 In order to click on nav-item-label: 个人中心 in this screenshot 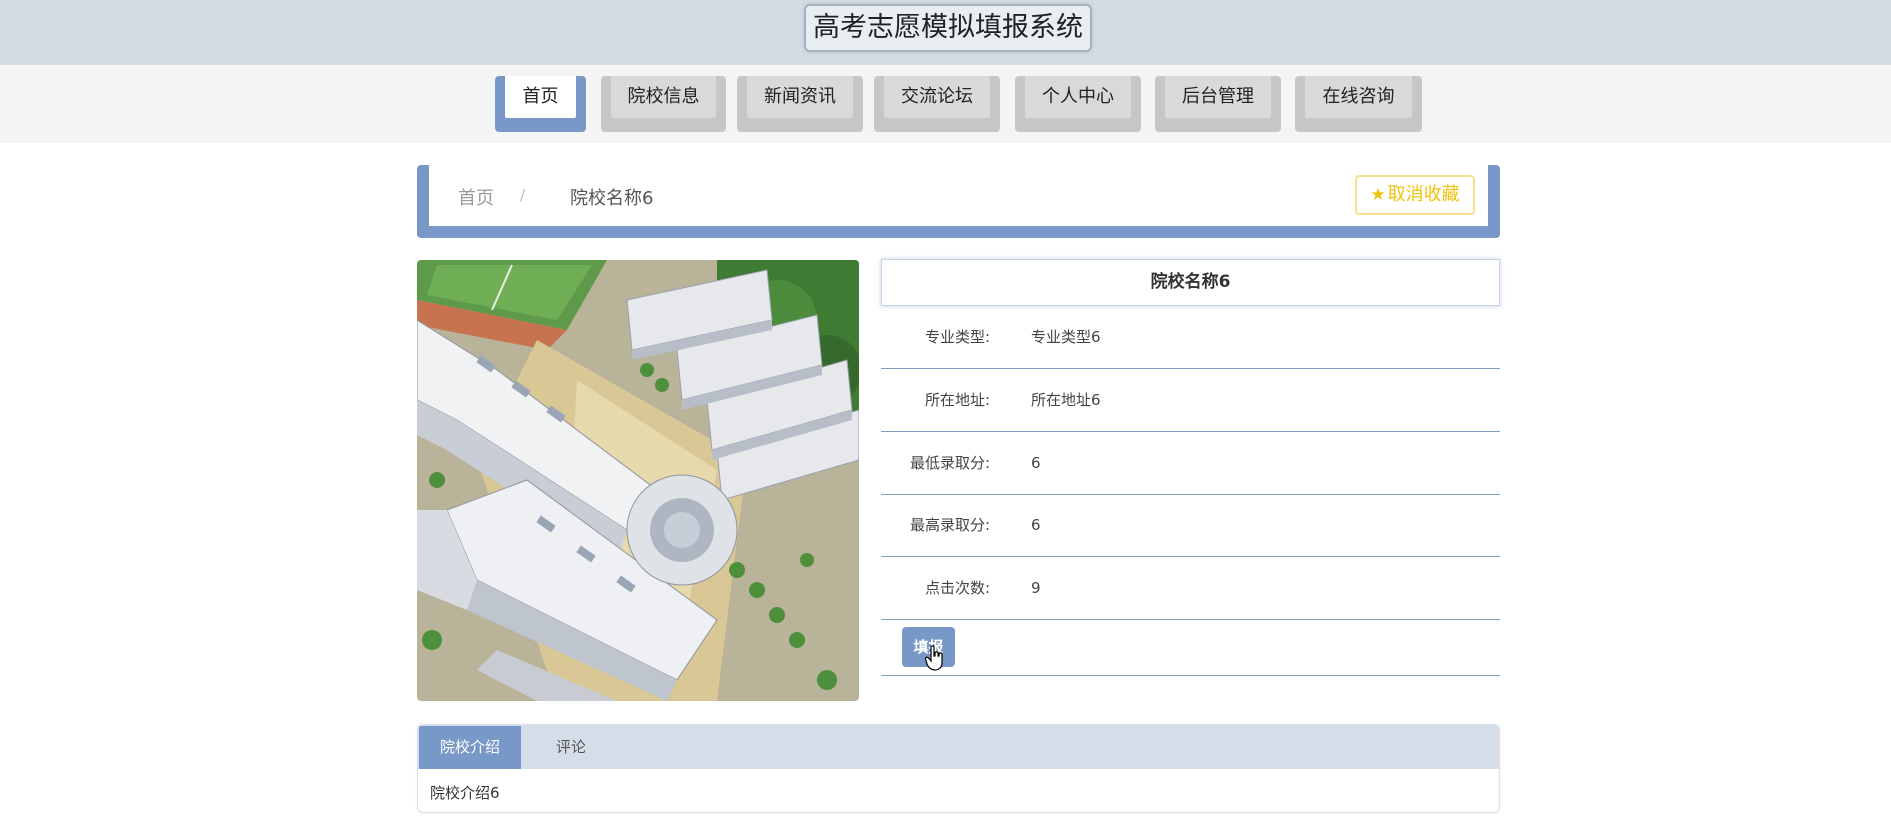, I will do `click(1078, 97)`.